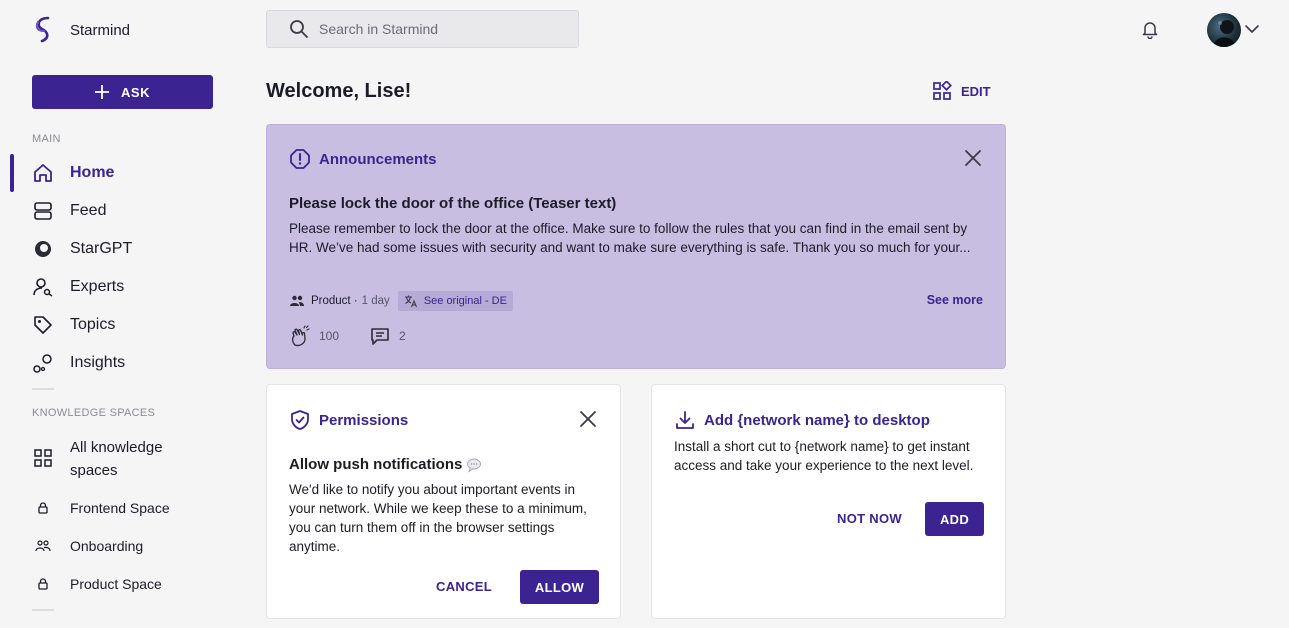 The width and height of the screenshot is (1289, 628). I want to click on announcement-header: Announcements, so click(363, 159).